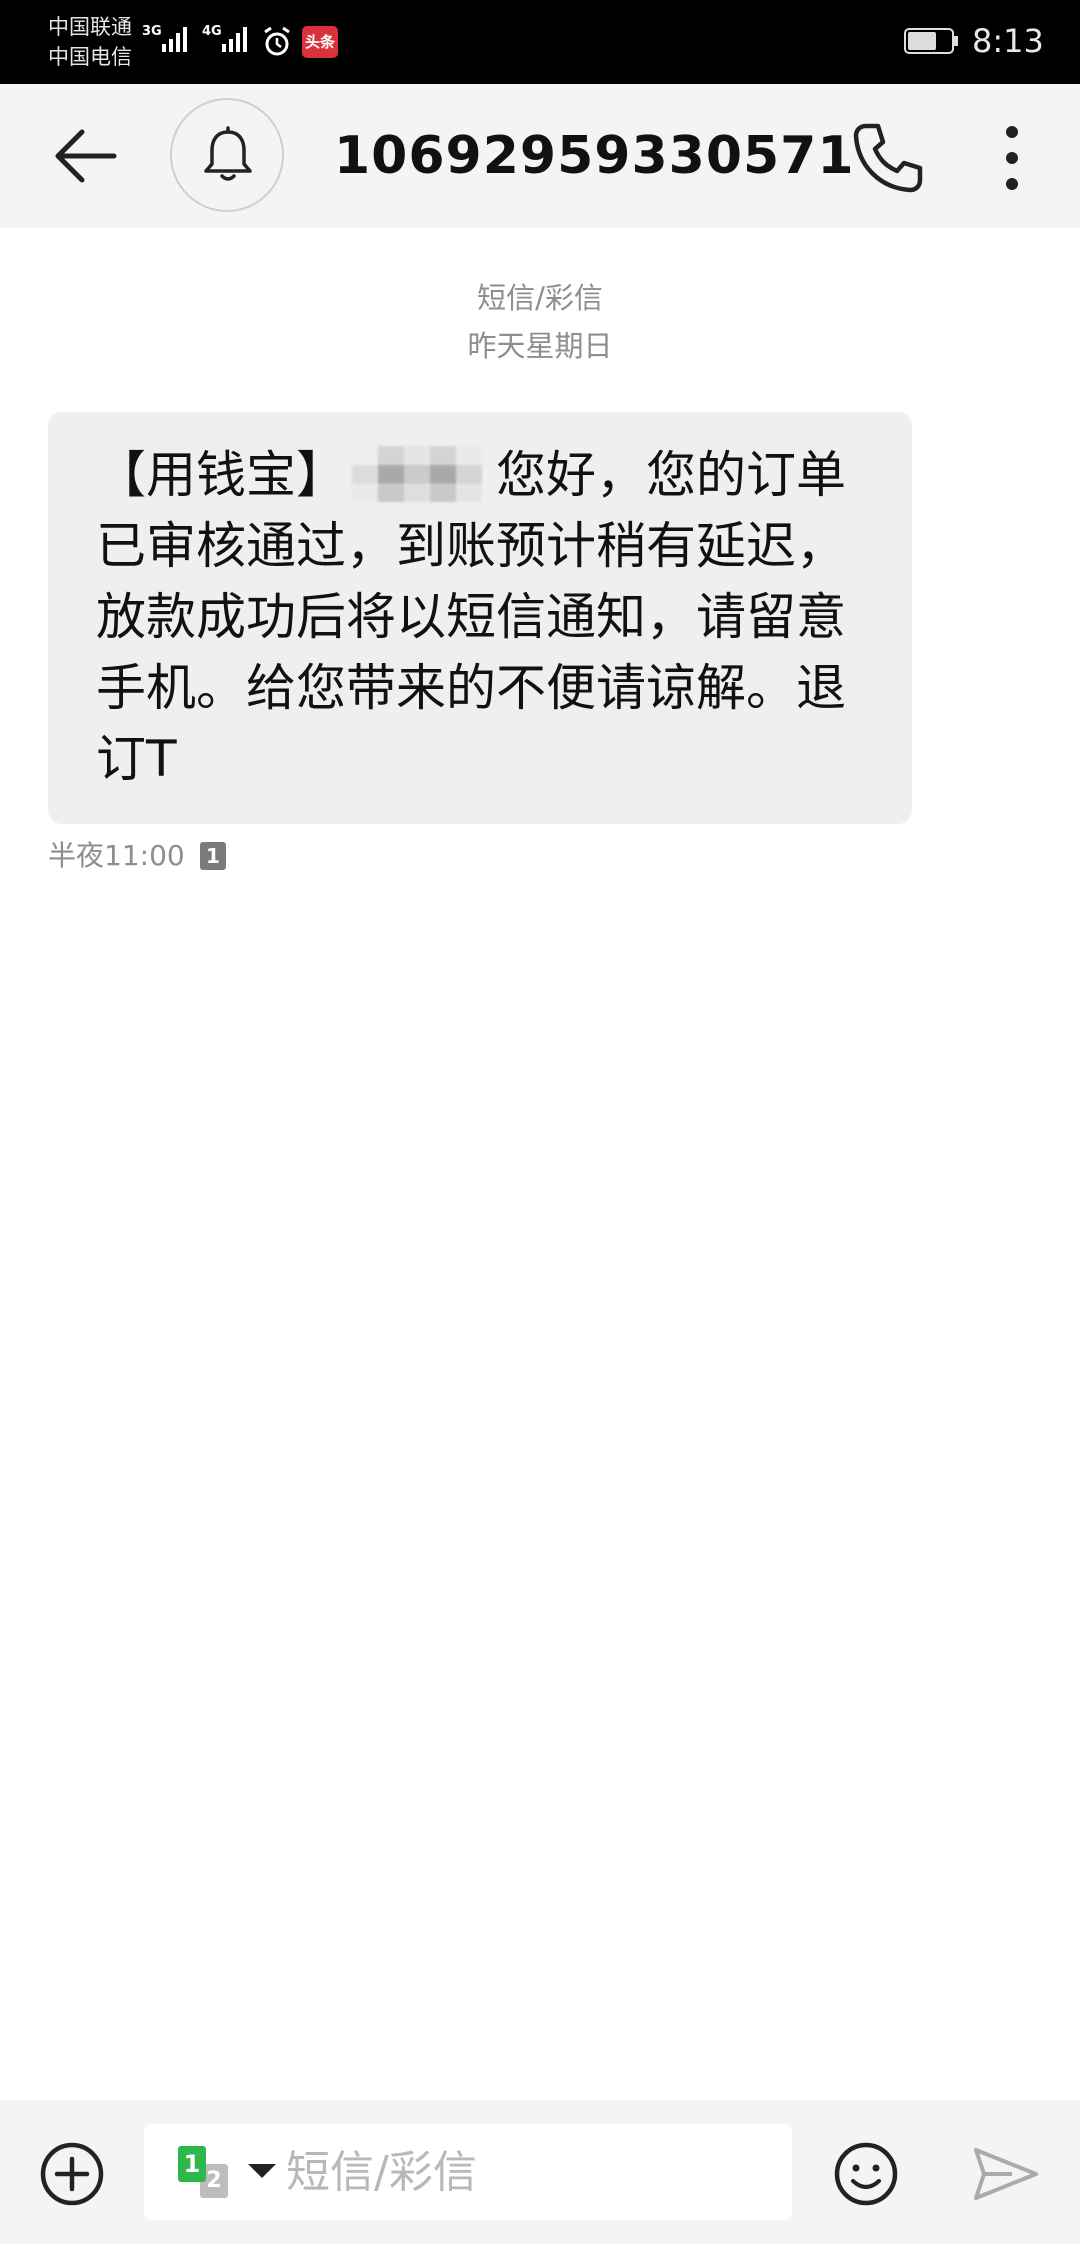 The image size is (1080, 2244). I want to click on more-vert-icon, so click(1012, 158).